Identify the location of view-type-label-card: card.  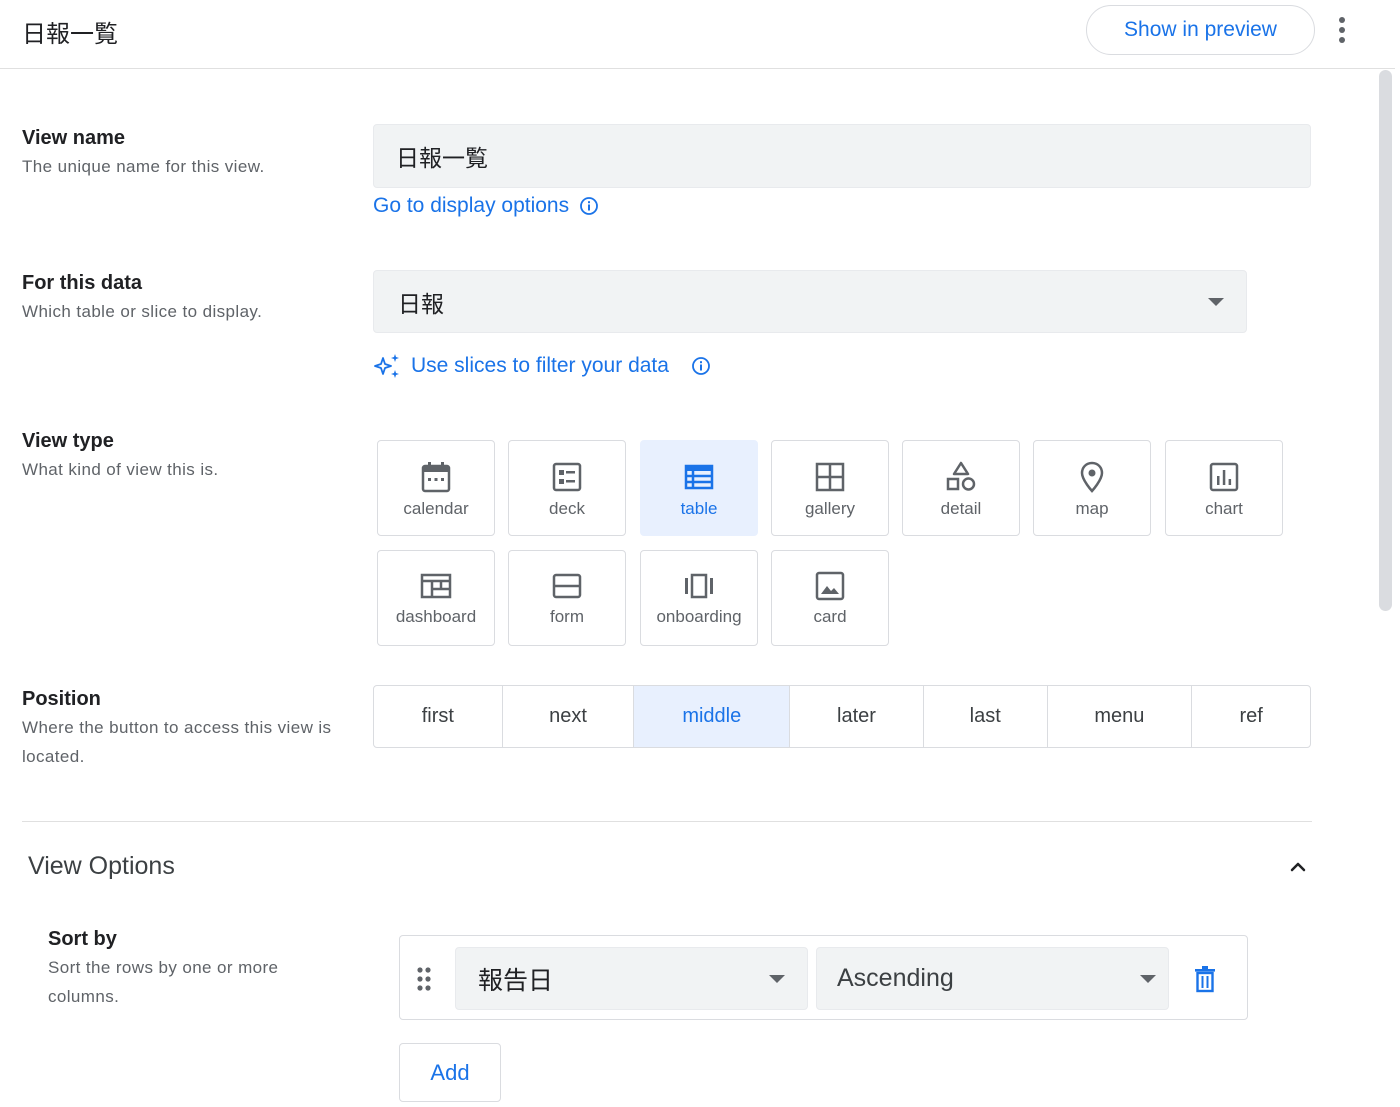
(830, 616).